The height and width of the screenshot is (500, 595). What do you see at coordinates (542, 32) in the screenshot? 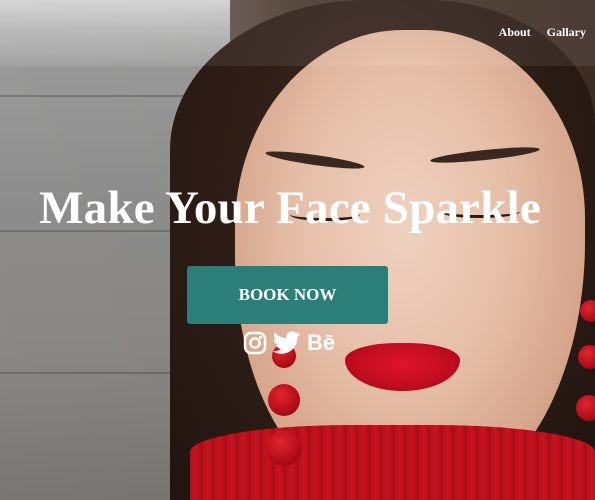
I see `main-nav: About Gallary` at bounding box center [542, 32].